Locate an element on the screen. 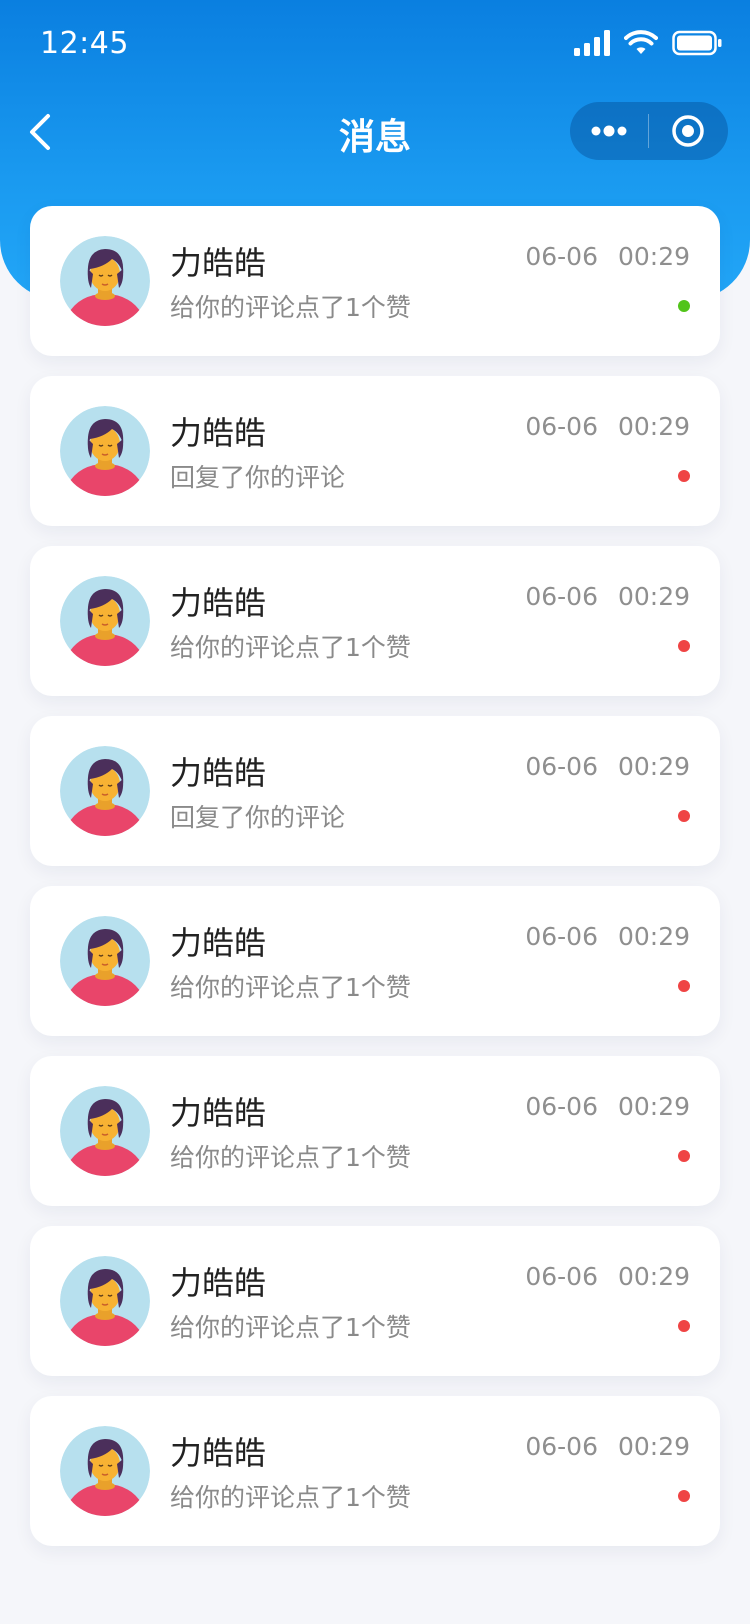 This screenshot has width=750, height=1624. mini-program-capsule is located at coordinates (649, 131).